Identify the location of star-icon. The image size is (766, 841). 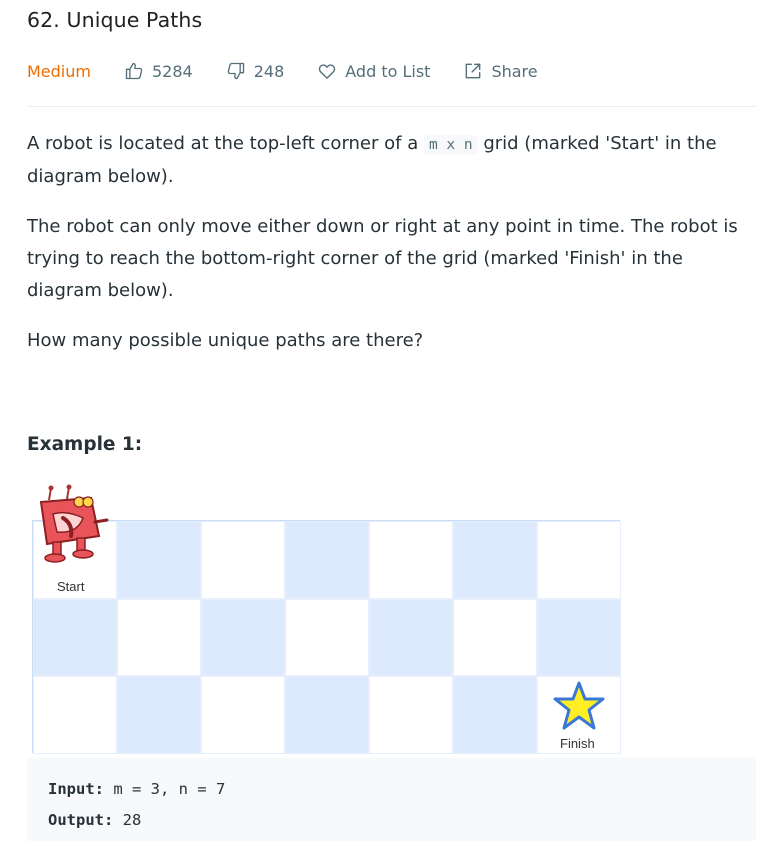
(579, 705).